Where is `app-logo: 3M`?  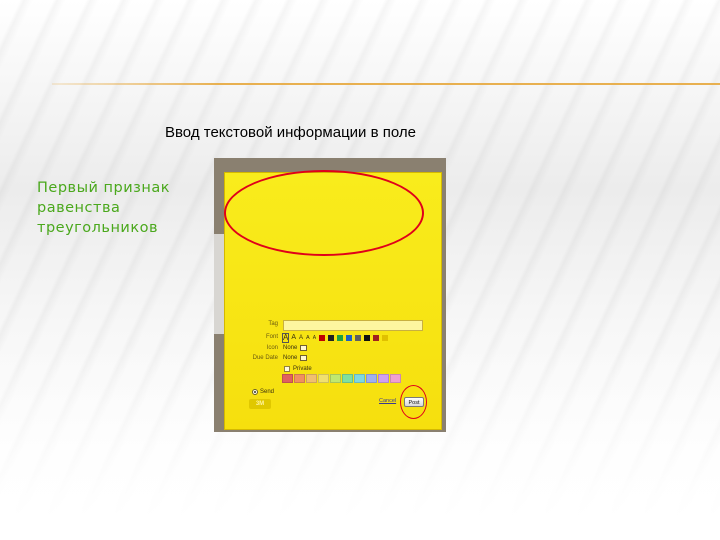 app-logo: 3M is located at coordinates (260, 404).